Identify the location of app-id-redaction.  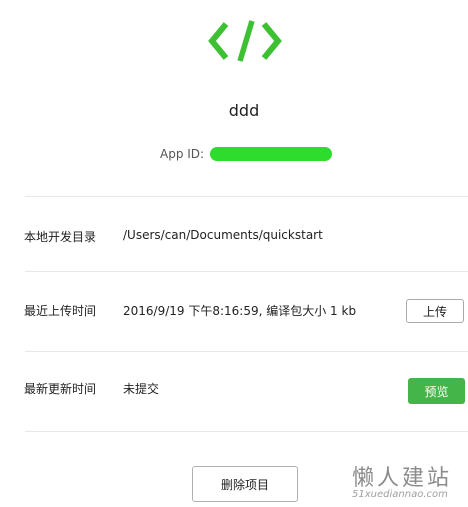
(271, 154).